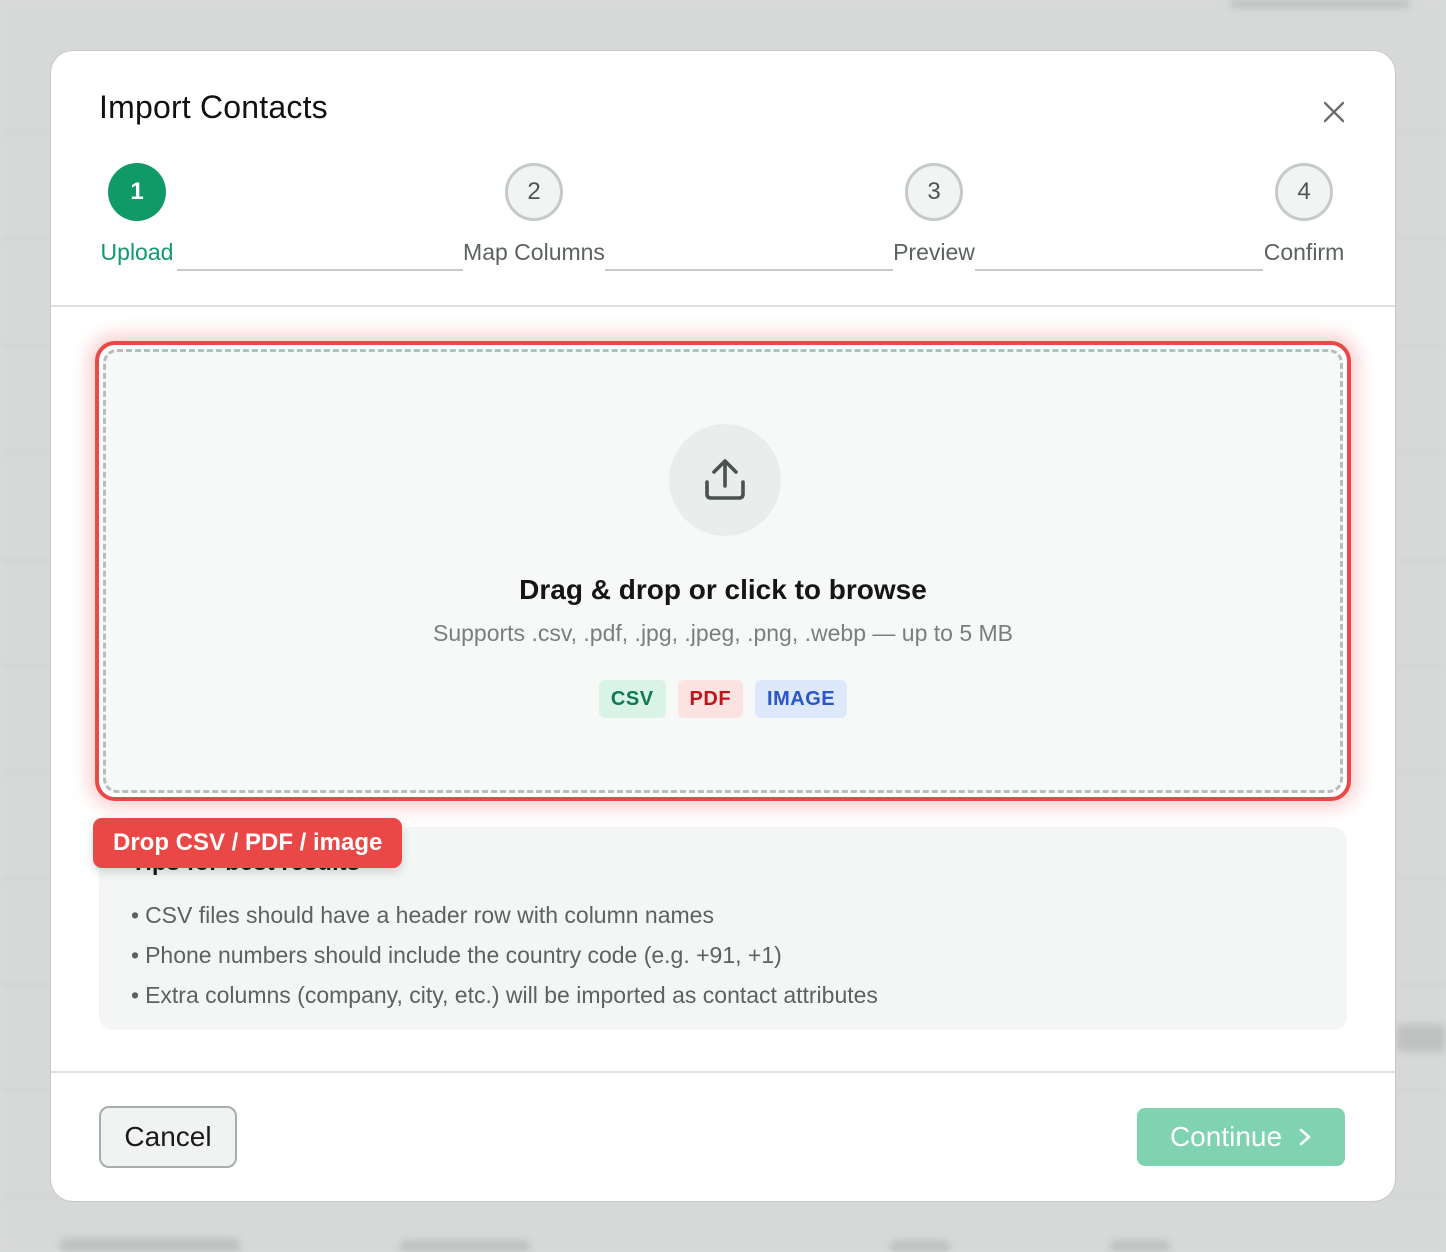  I want to click on step-label: Upload, so click(137, 252).